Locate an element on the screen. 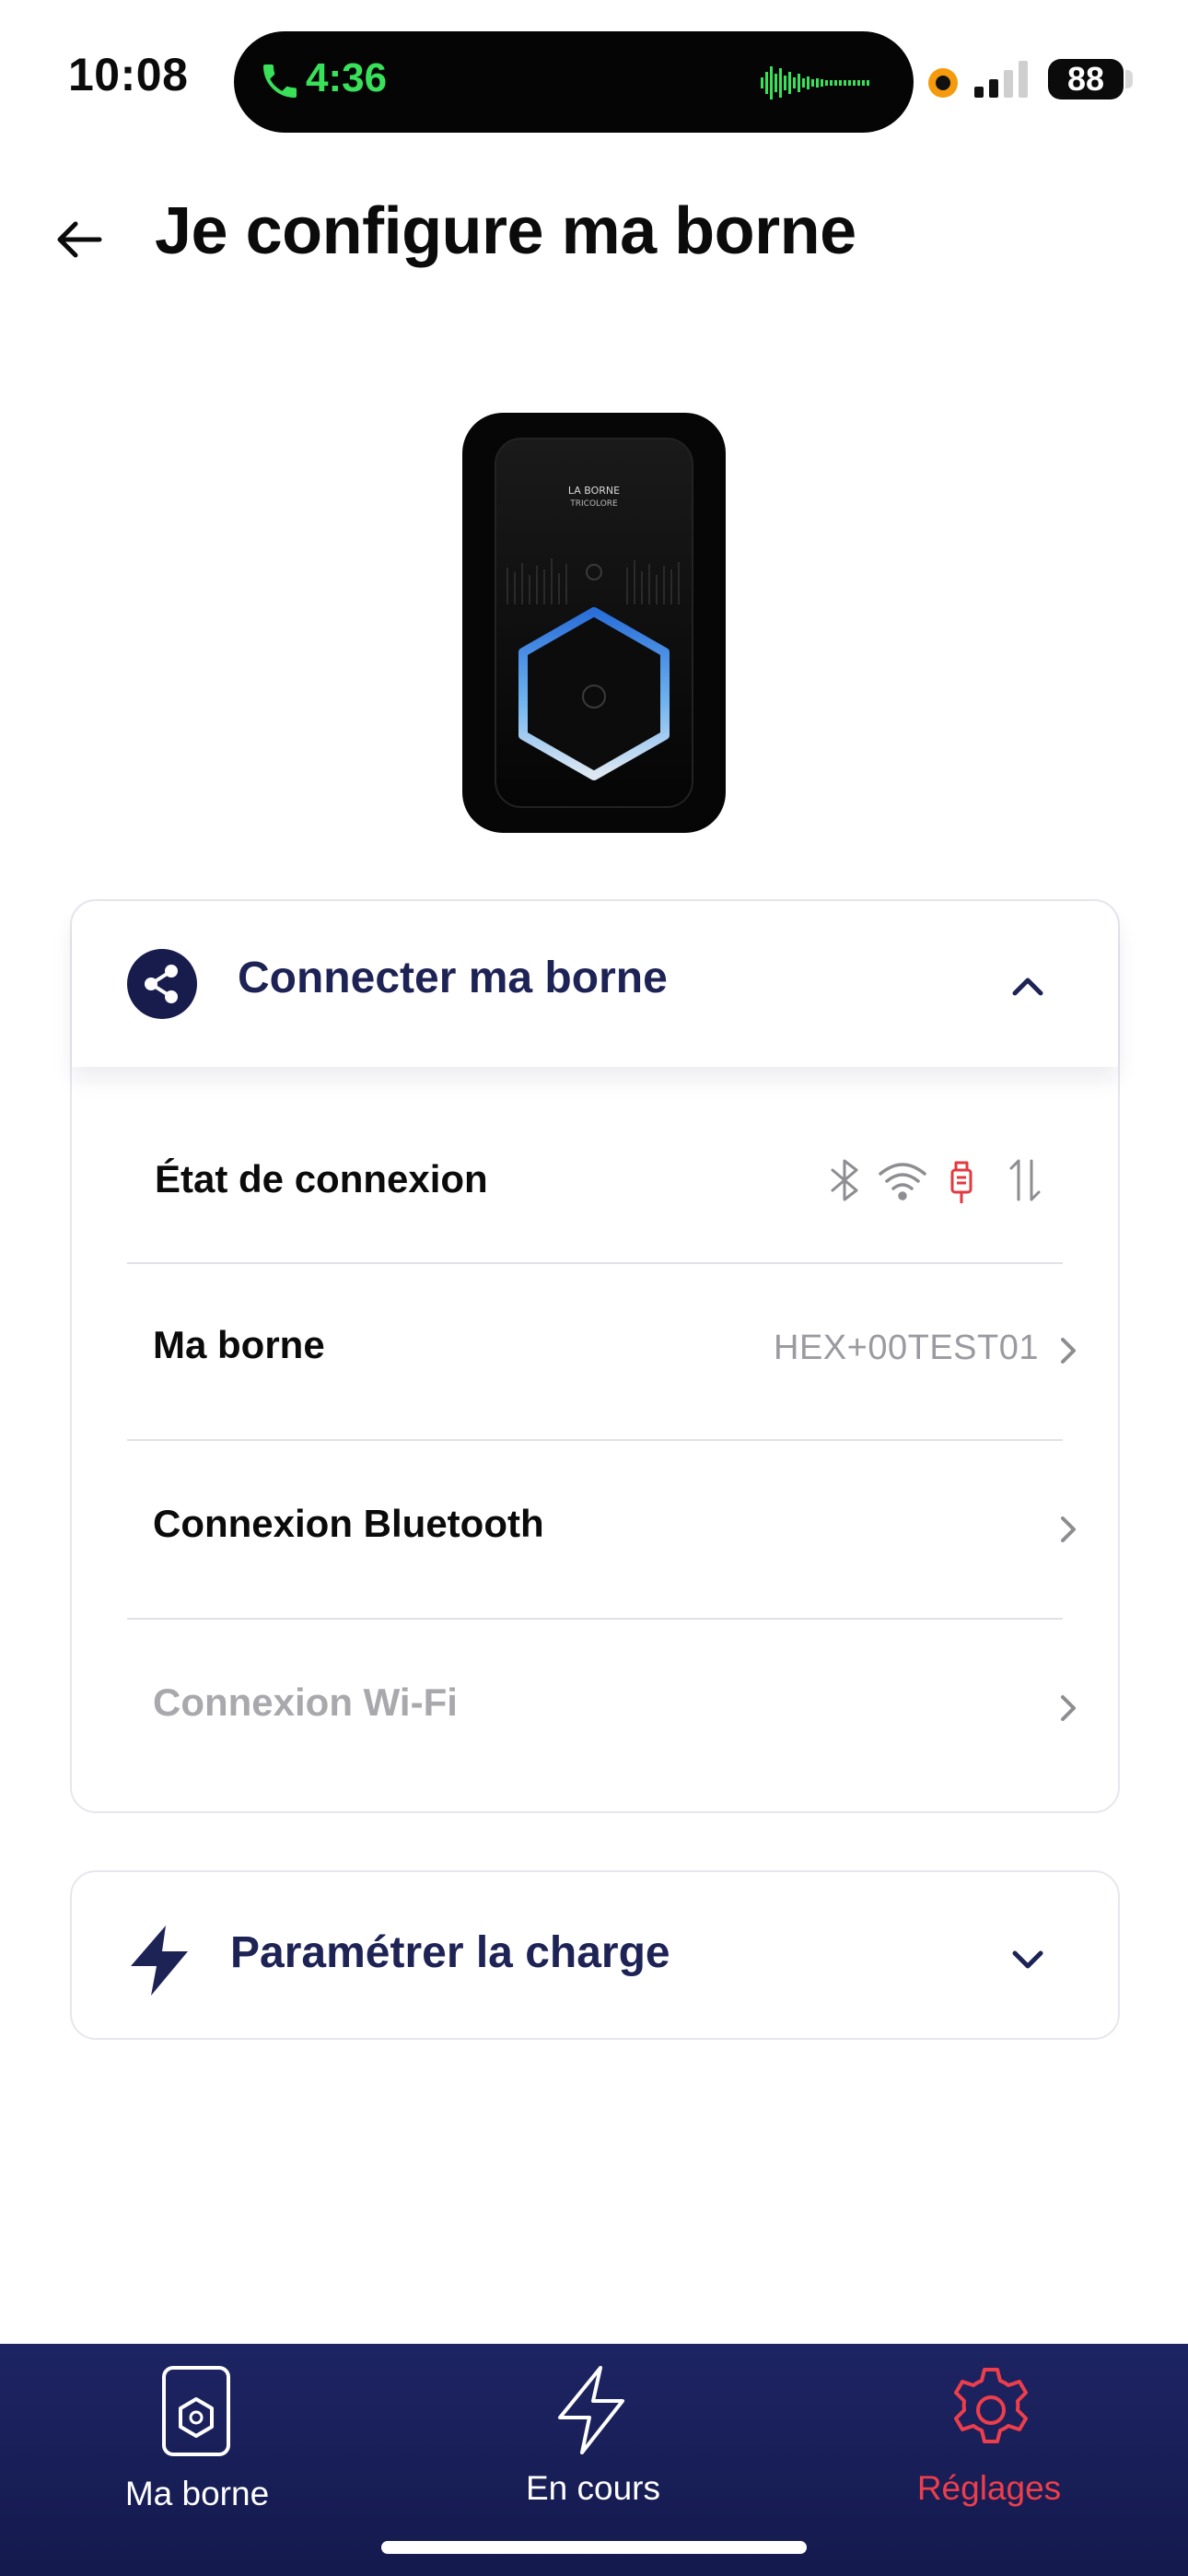  charger-device-image: LA BORNE TRICOLORE is located at coordinates (594, 623).